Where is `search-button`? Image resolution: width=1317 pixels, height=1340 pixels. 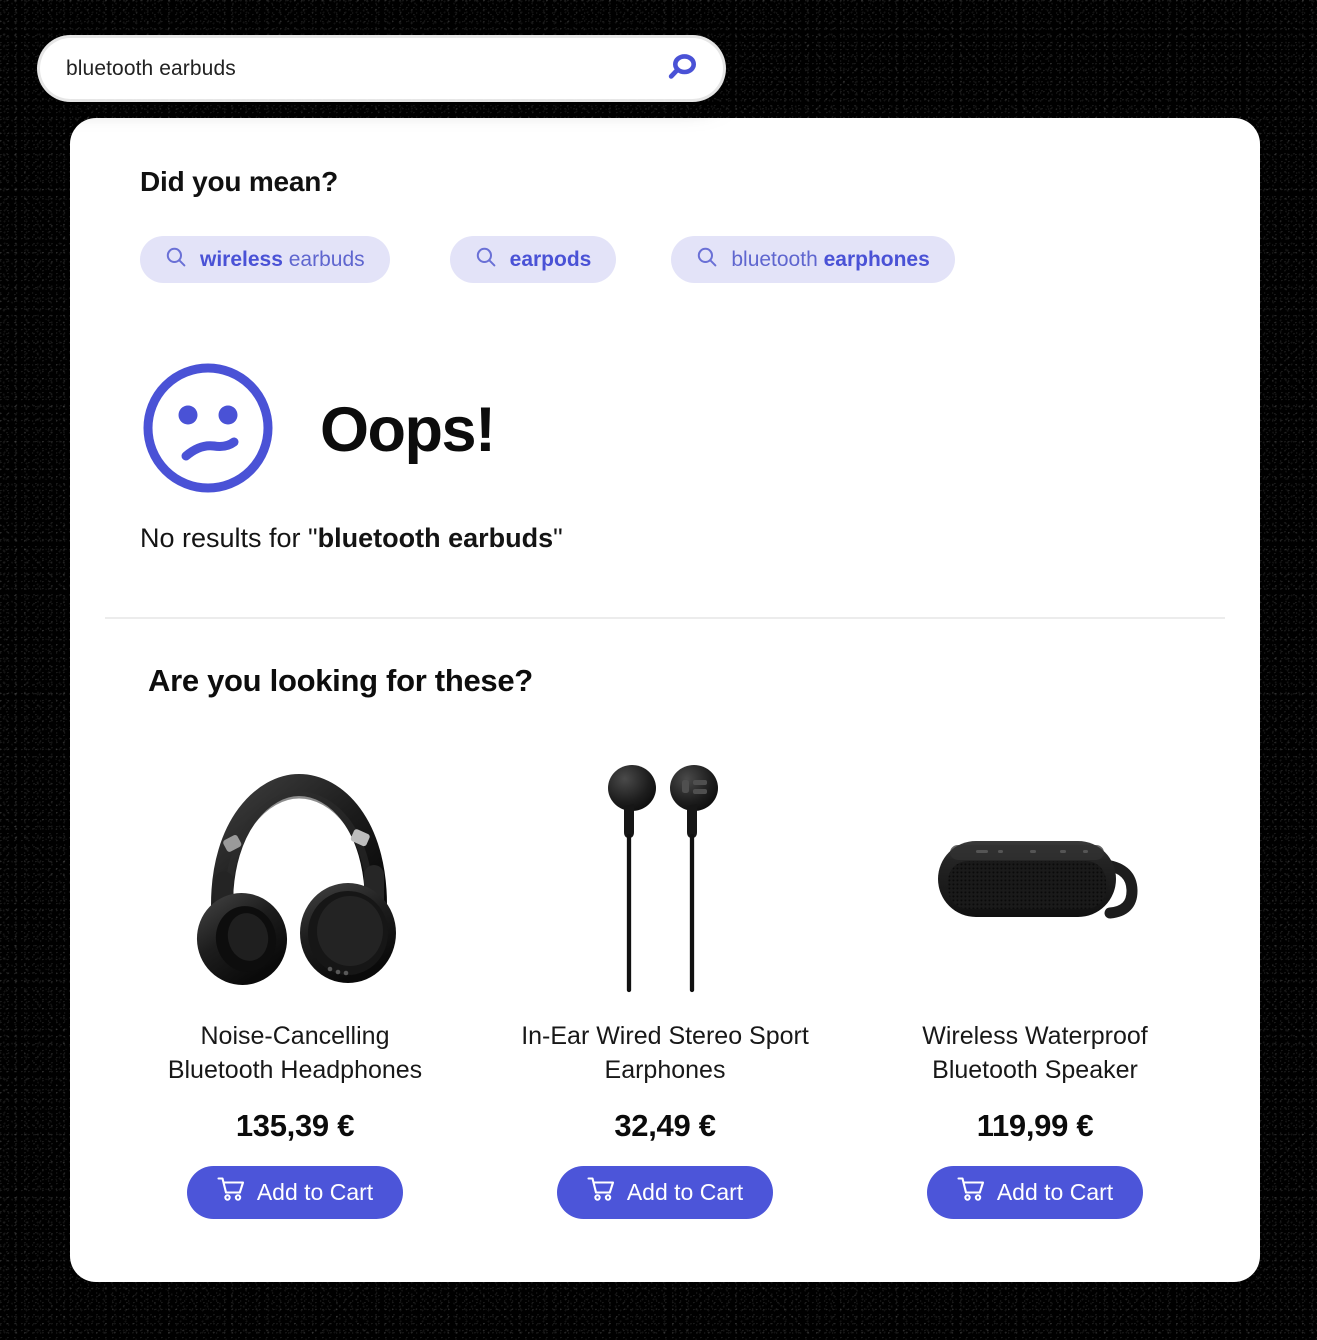
search-button is located at coordinates (681, 69).